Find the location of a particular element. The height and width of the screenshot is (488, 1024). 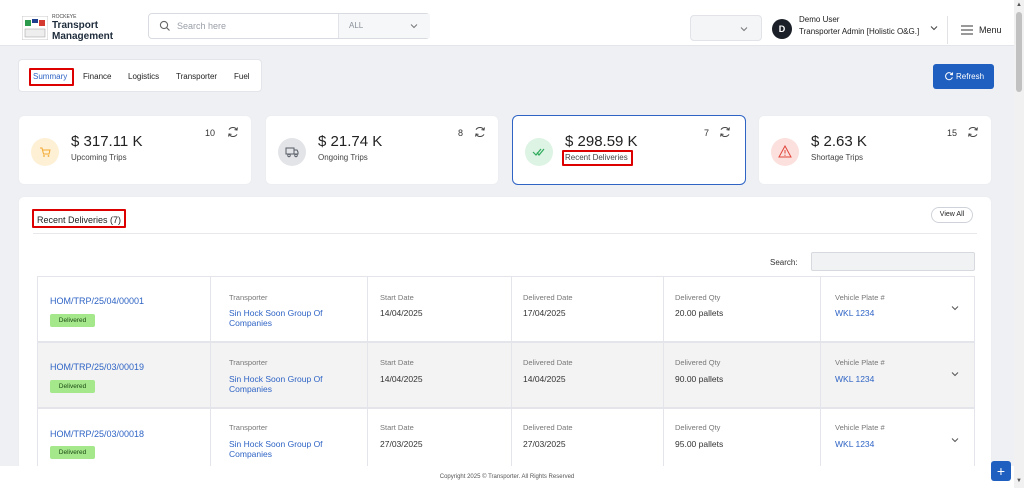

stat-label: Ongoing Trips is located at coordinates (343, 157).